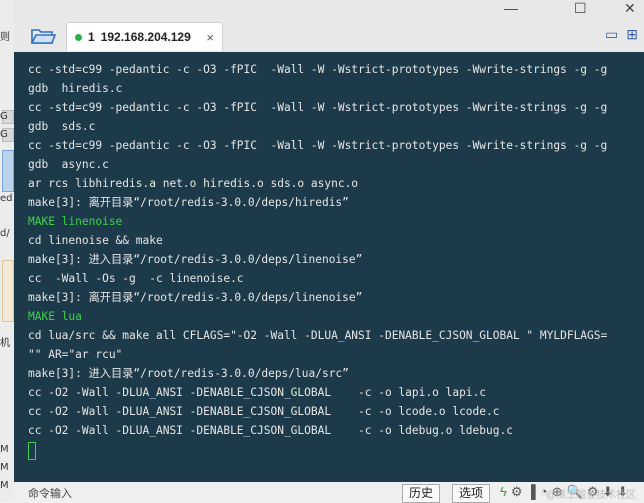 The image size is (644, 503). Describe the element at coordinates (580, 8) in the screenshot. I see `maximize-button: ☐` at that location.